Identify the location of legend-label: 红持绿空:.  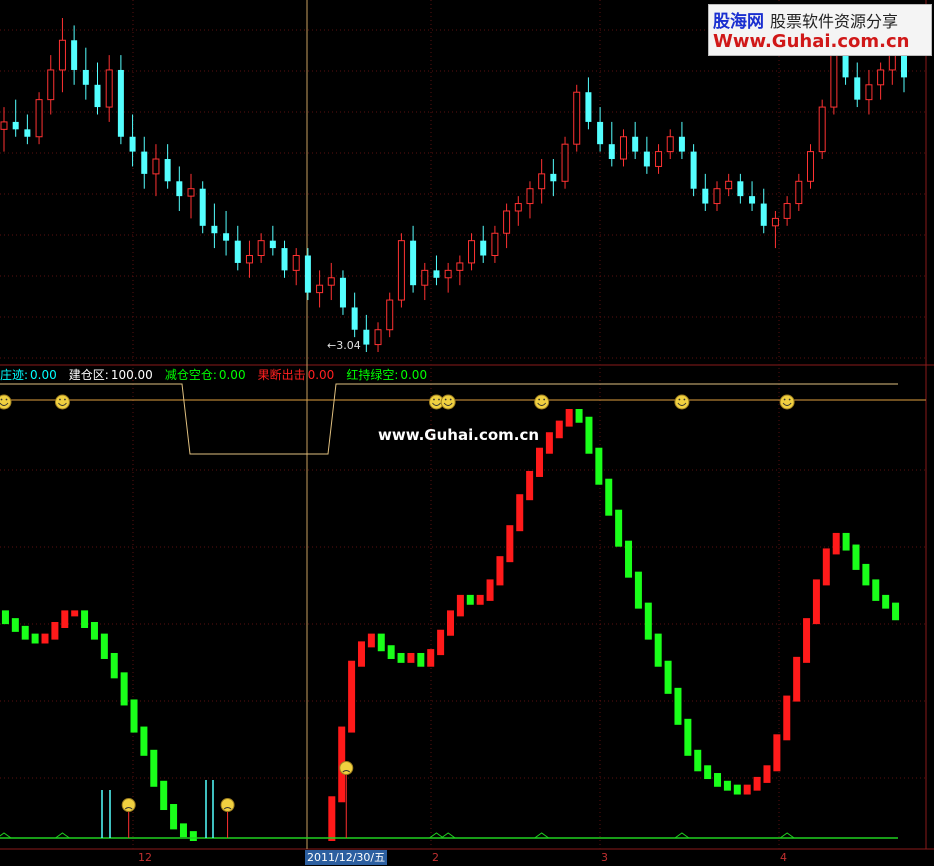
(372, 375).